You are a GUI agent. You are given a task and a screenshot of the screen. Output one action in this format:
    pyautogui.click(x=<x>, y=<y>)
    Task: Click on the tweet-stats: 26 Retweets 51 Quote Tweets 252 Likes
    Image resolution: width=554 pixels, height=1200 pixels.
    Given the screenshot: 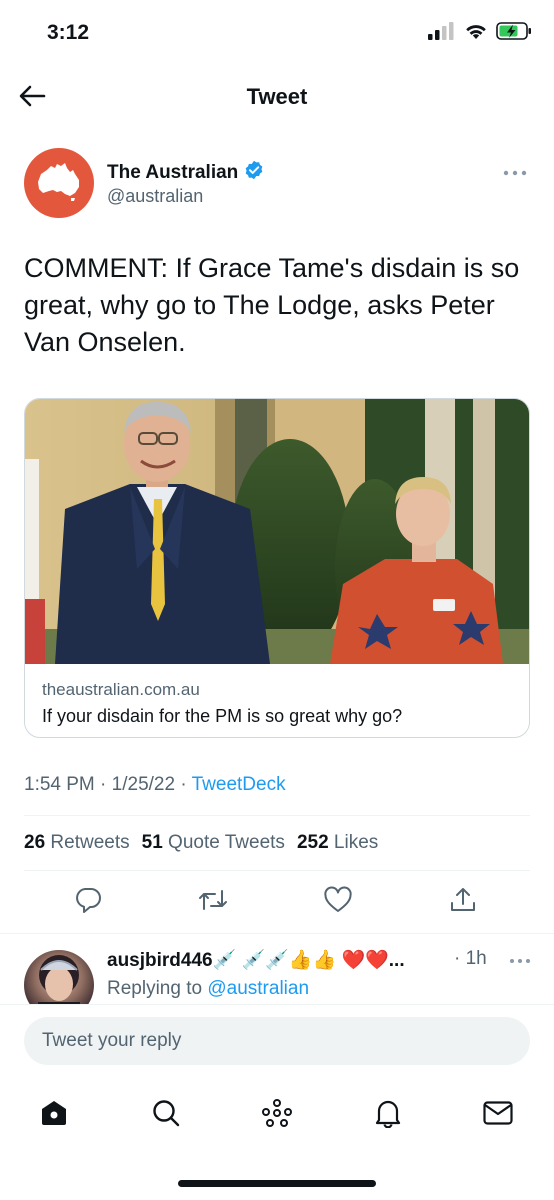 What is the action you would take?
    pyautogui.click(x=201, y=843)
    